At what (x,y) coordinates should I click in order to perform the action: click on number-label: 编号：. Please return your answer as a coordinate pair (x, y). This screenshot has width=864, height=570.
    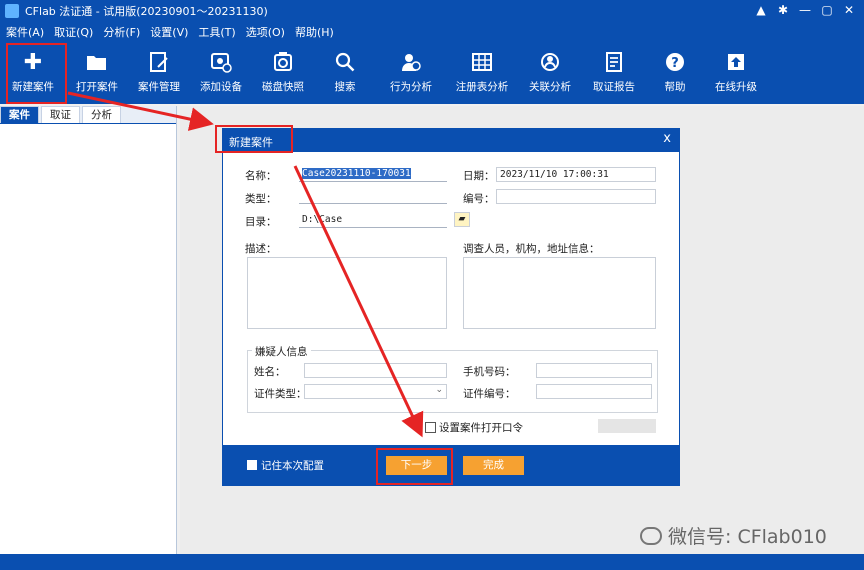
    Looking at the image, I should click on (479, 199).